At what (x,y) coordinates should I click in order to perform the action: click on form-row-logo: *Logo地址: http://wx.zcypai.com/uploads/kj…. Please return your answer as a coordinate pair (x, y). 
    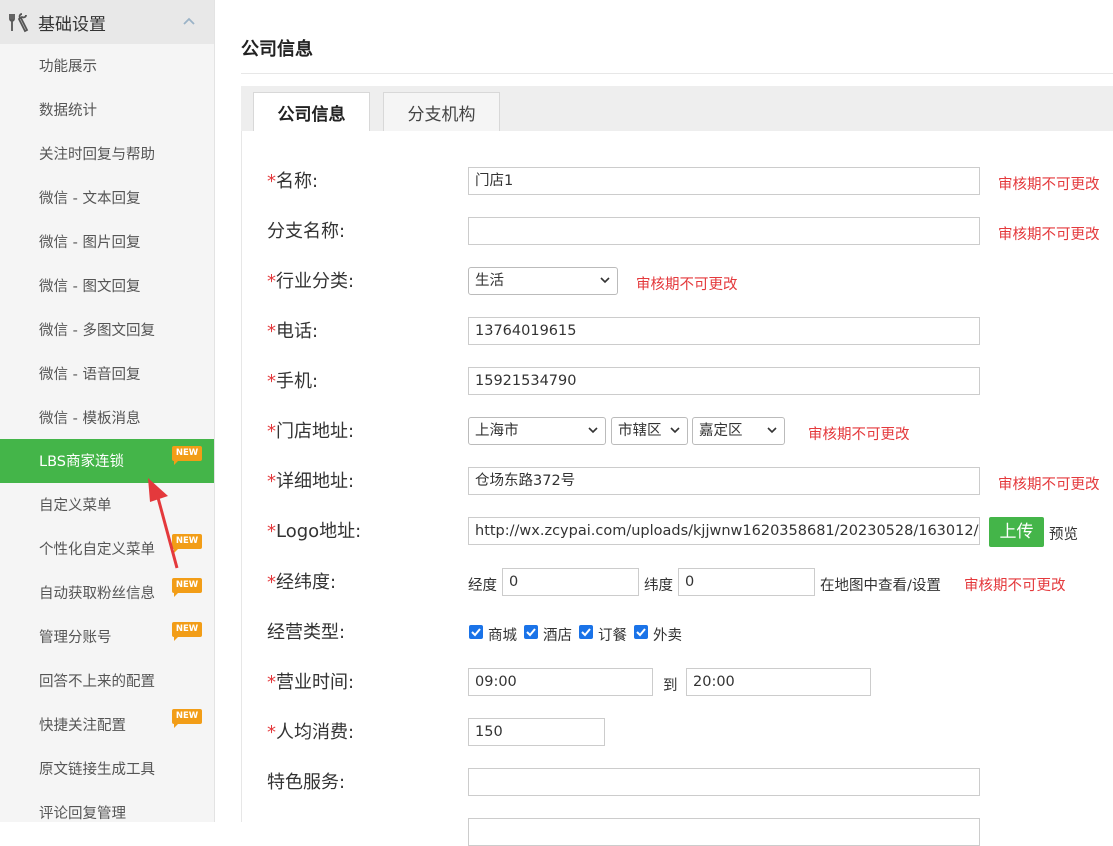
    Looking at the image, I should click on (677, 532).